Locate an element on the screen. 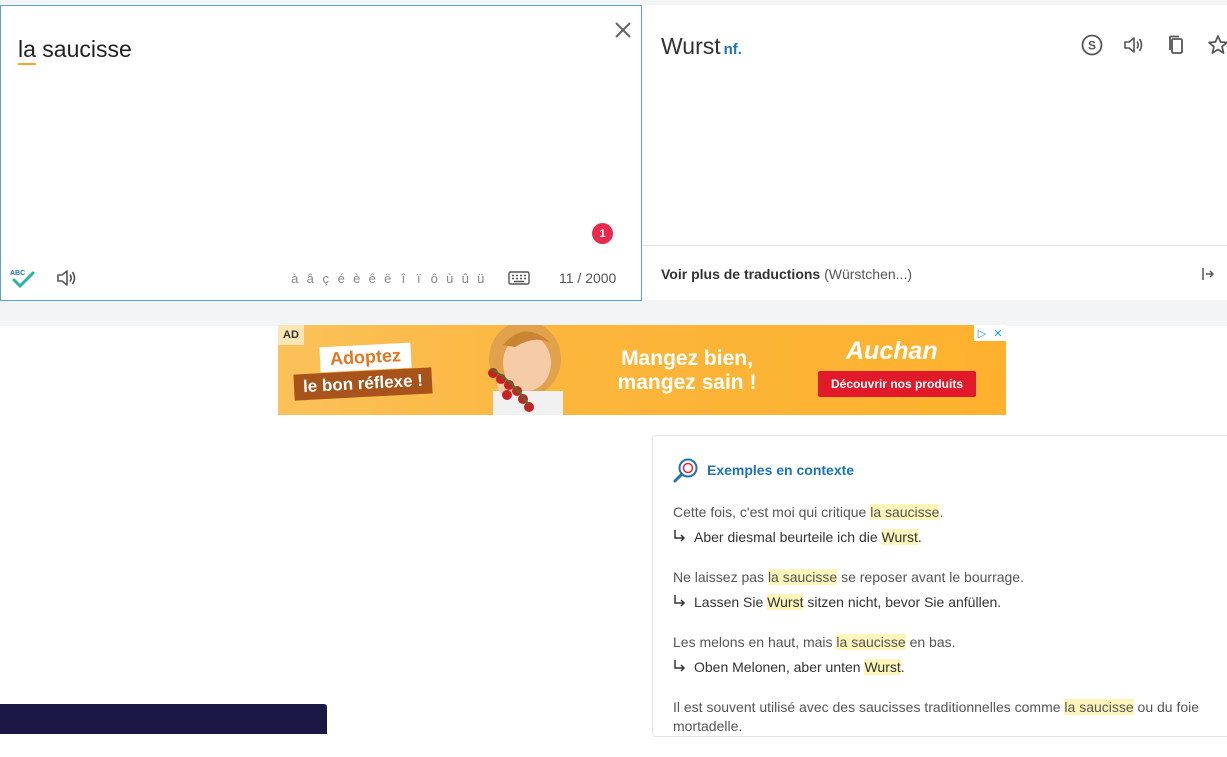 The width and height of the screenshot is (1227, 757). subscription-icon: S is located at coordinates (1092, 45).